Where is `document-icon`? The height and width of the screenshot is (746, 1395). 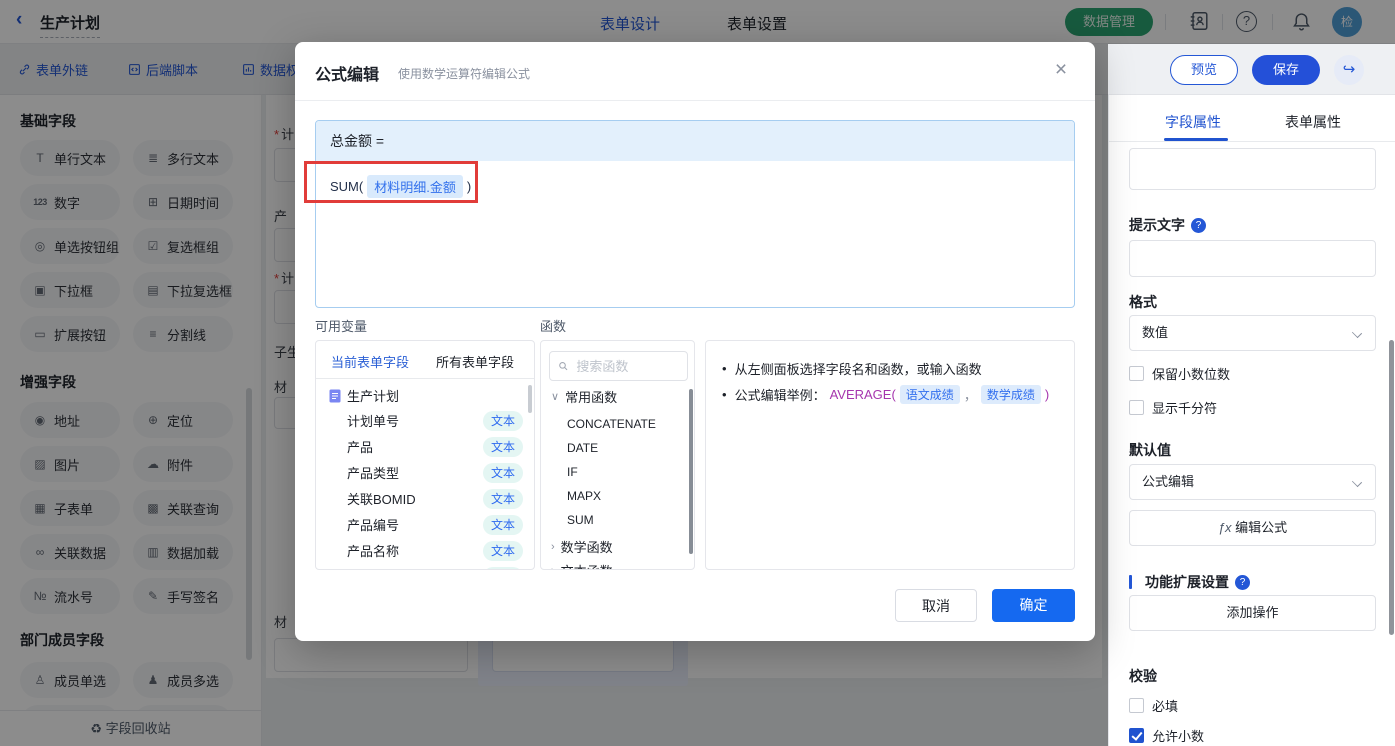
document-icon is located at coordinates (335, 395).